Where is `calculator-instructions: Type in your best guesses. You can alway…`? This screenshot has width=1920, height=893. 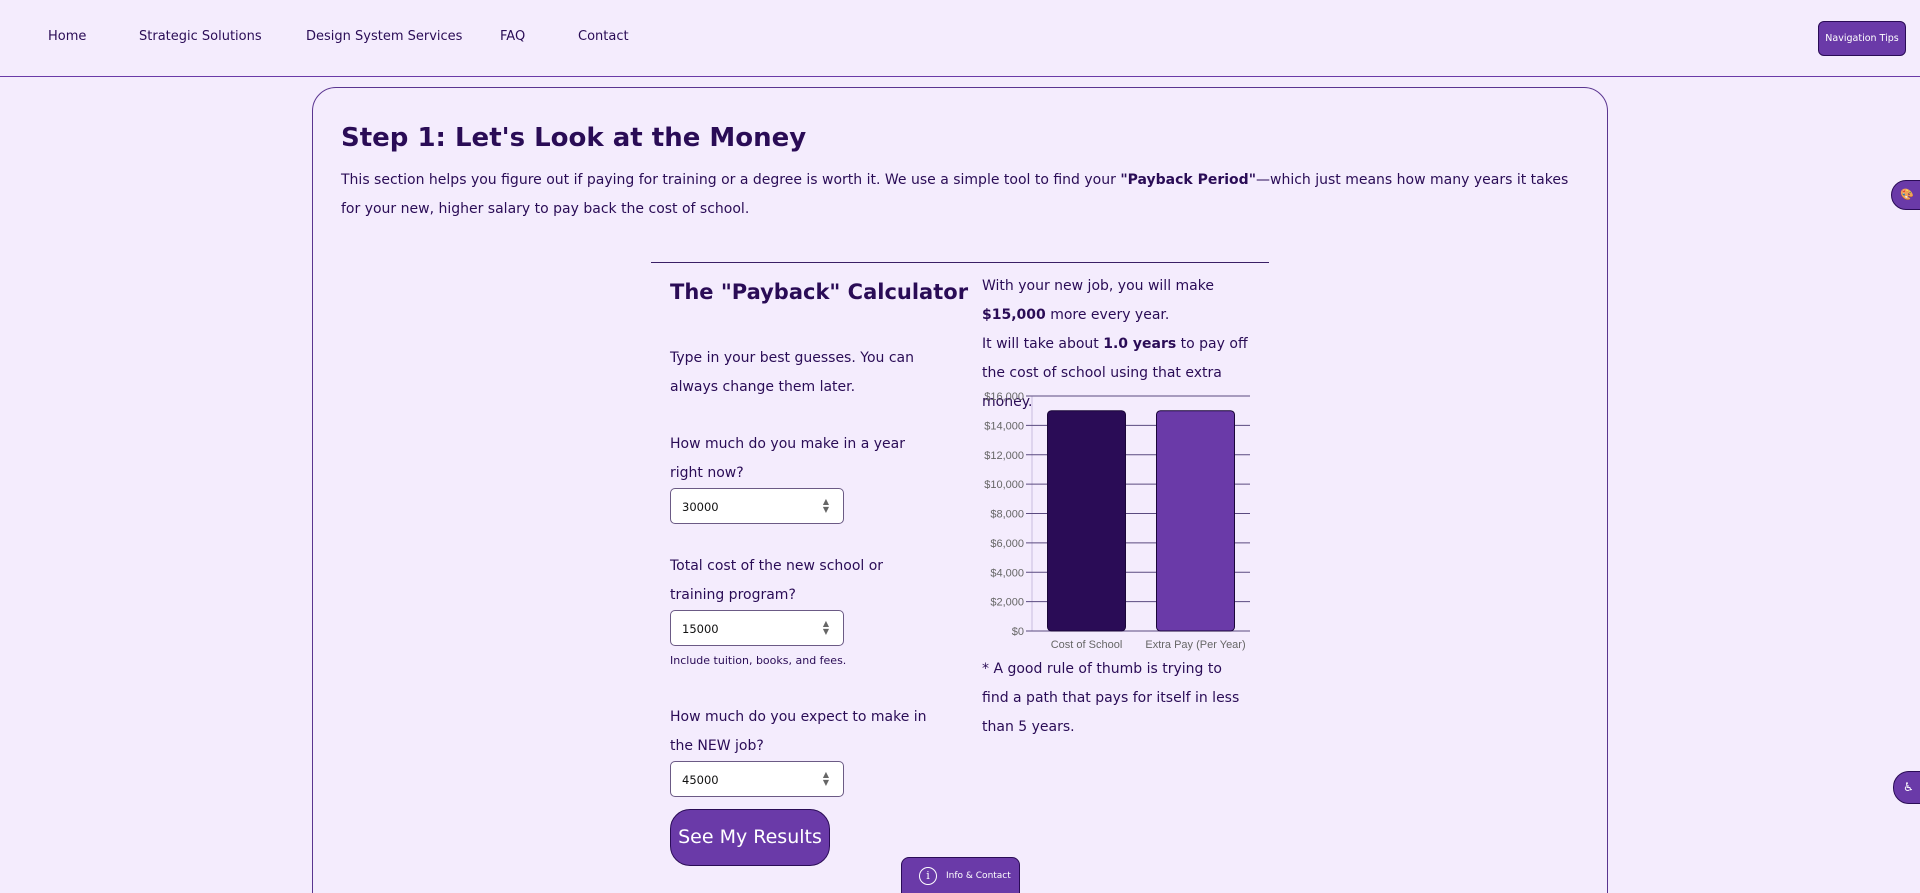 calculator-instructions: Type in your best guesses. You can alway… is located at coordinates (792, 372).